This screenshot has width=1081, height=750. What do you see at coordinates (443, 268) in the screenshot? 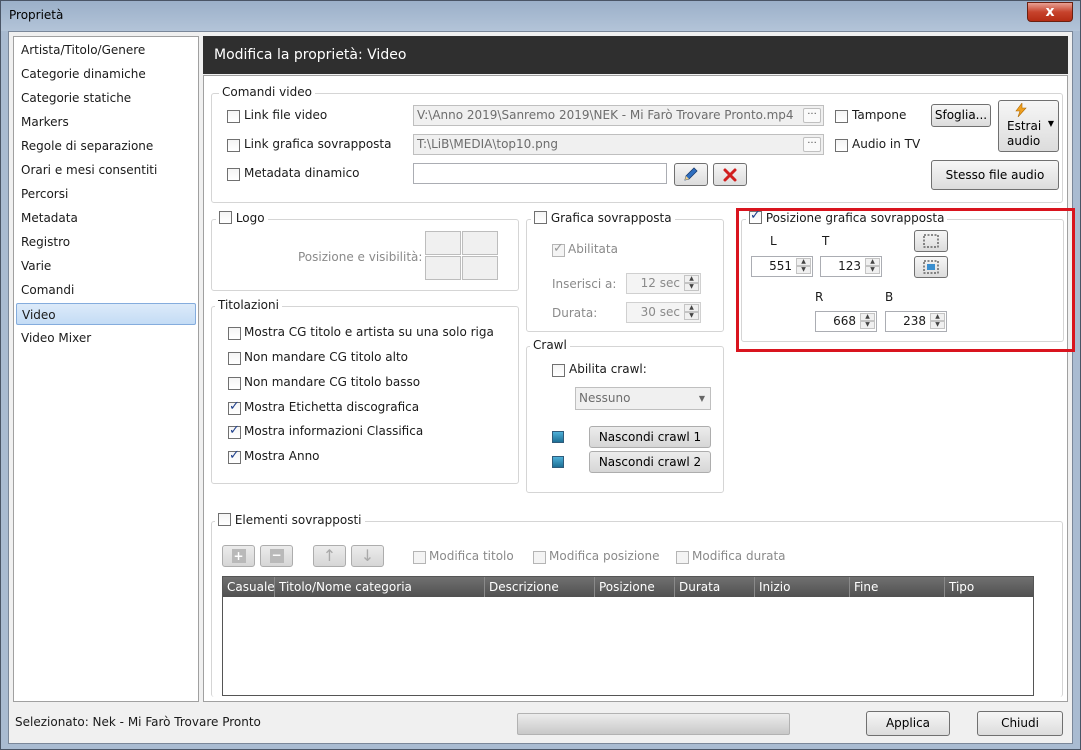
I see `logo-position-bottom-left` at bounding box center [443, 268].